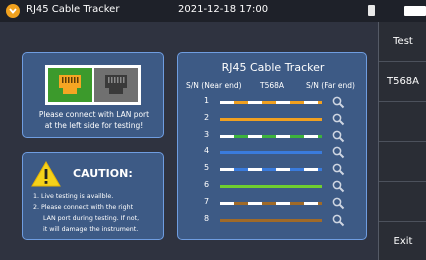 The height and width of the screenshot is (260, 426). Describe the element at coordinates (103, 173) in the screenshot. I see `caution-title: CAUTION:` at that location.